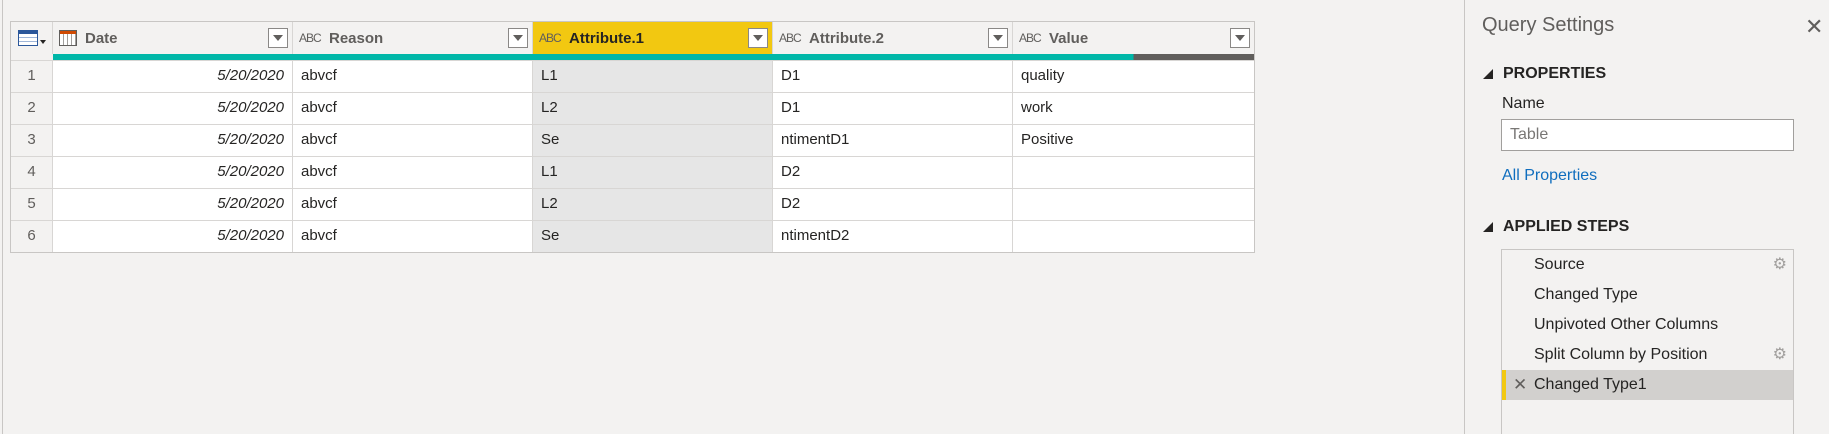 Image resolution: width=1829 pixels, height=434 pixels. I want to click on delete-step-icon: ✕, so click(1520, 385).